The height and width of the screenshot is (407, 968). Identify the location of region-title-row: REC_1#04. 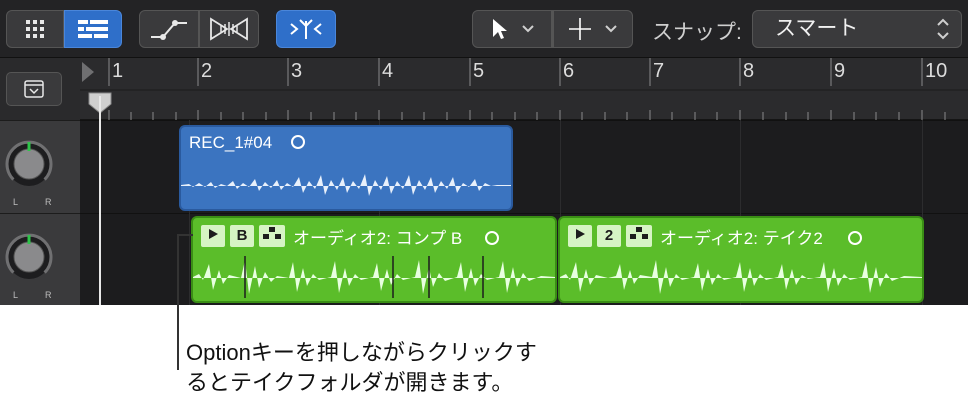
(247, 143).